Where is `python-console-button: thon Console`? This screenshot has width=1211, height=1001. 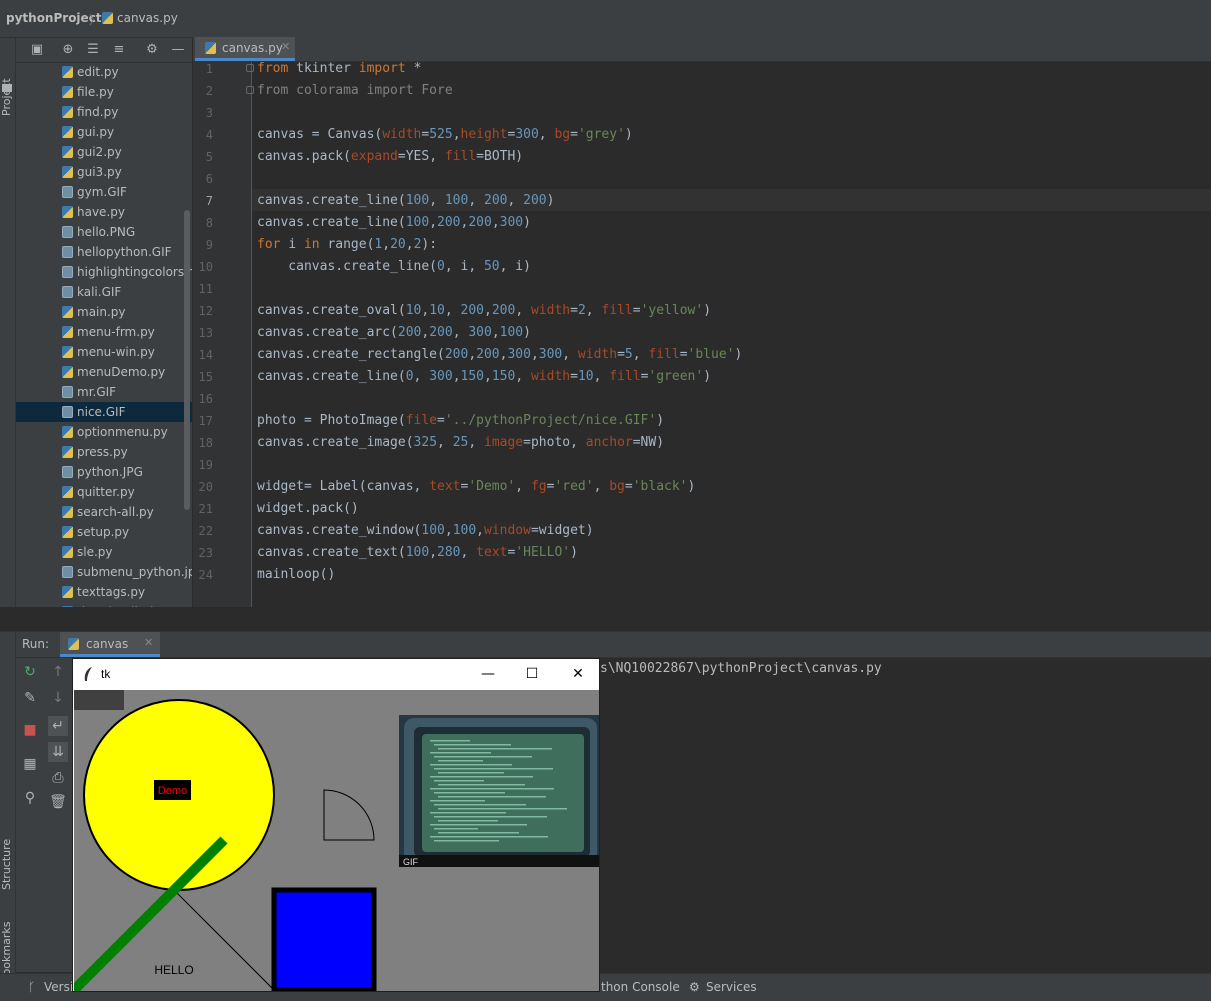
python-console-button: thon Console is located at coordinates (640, 987).